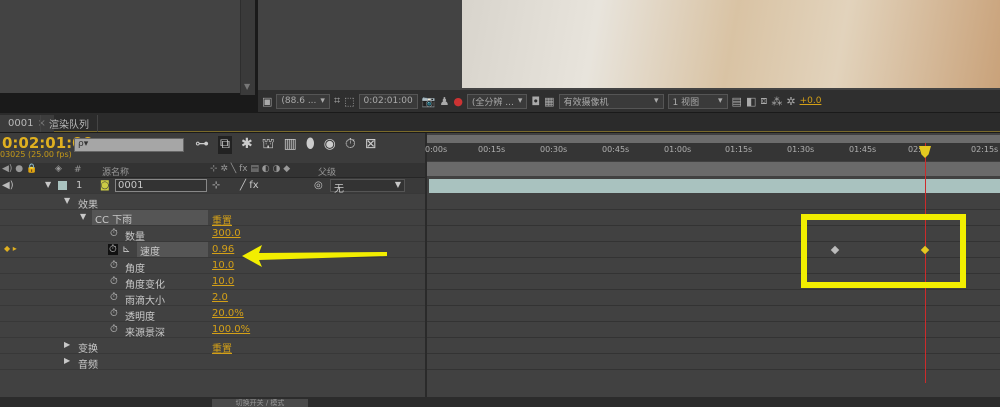 This screenshot has width=1000, height=407. Describe the element at coordinates (247, 86) in the screenshot. I see `scroll-down-icon: ▼` at that location.